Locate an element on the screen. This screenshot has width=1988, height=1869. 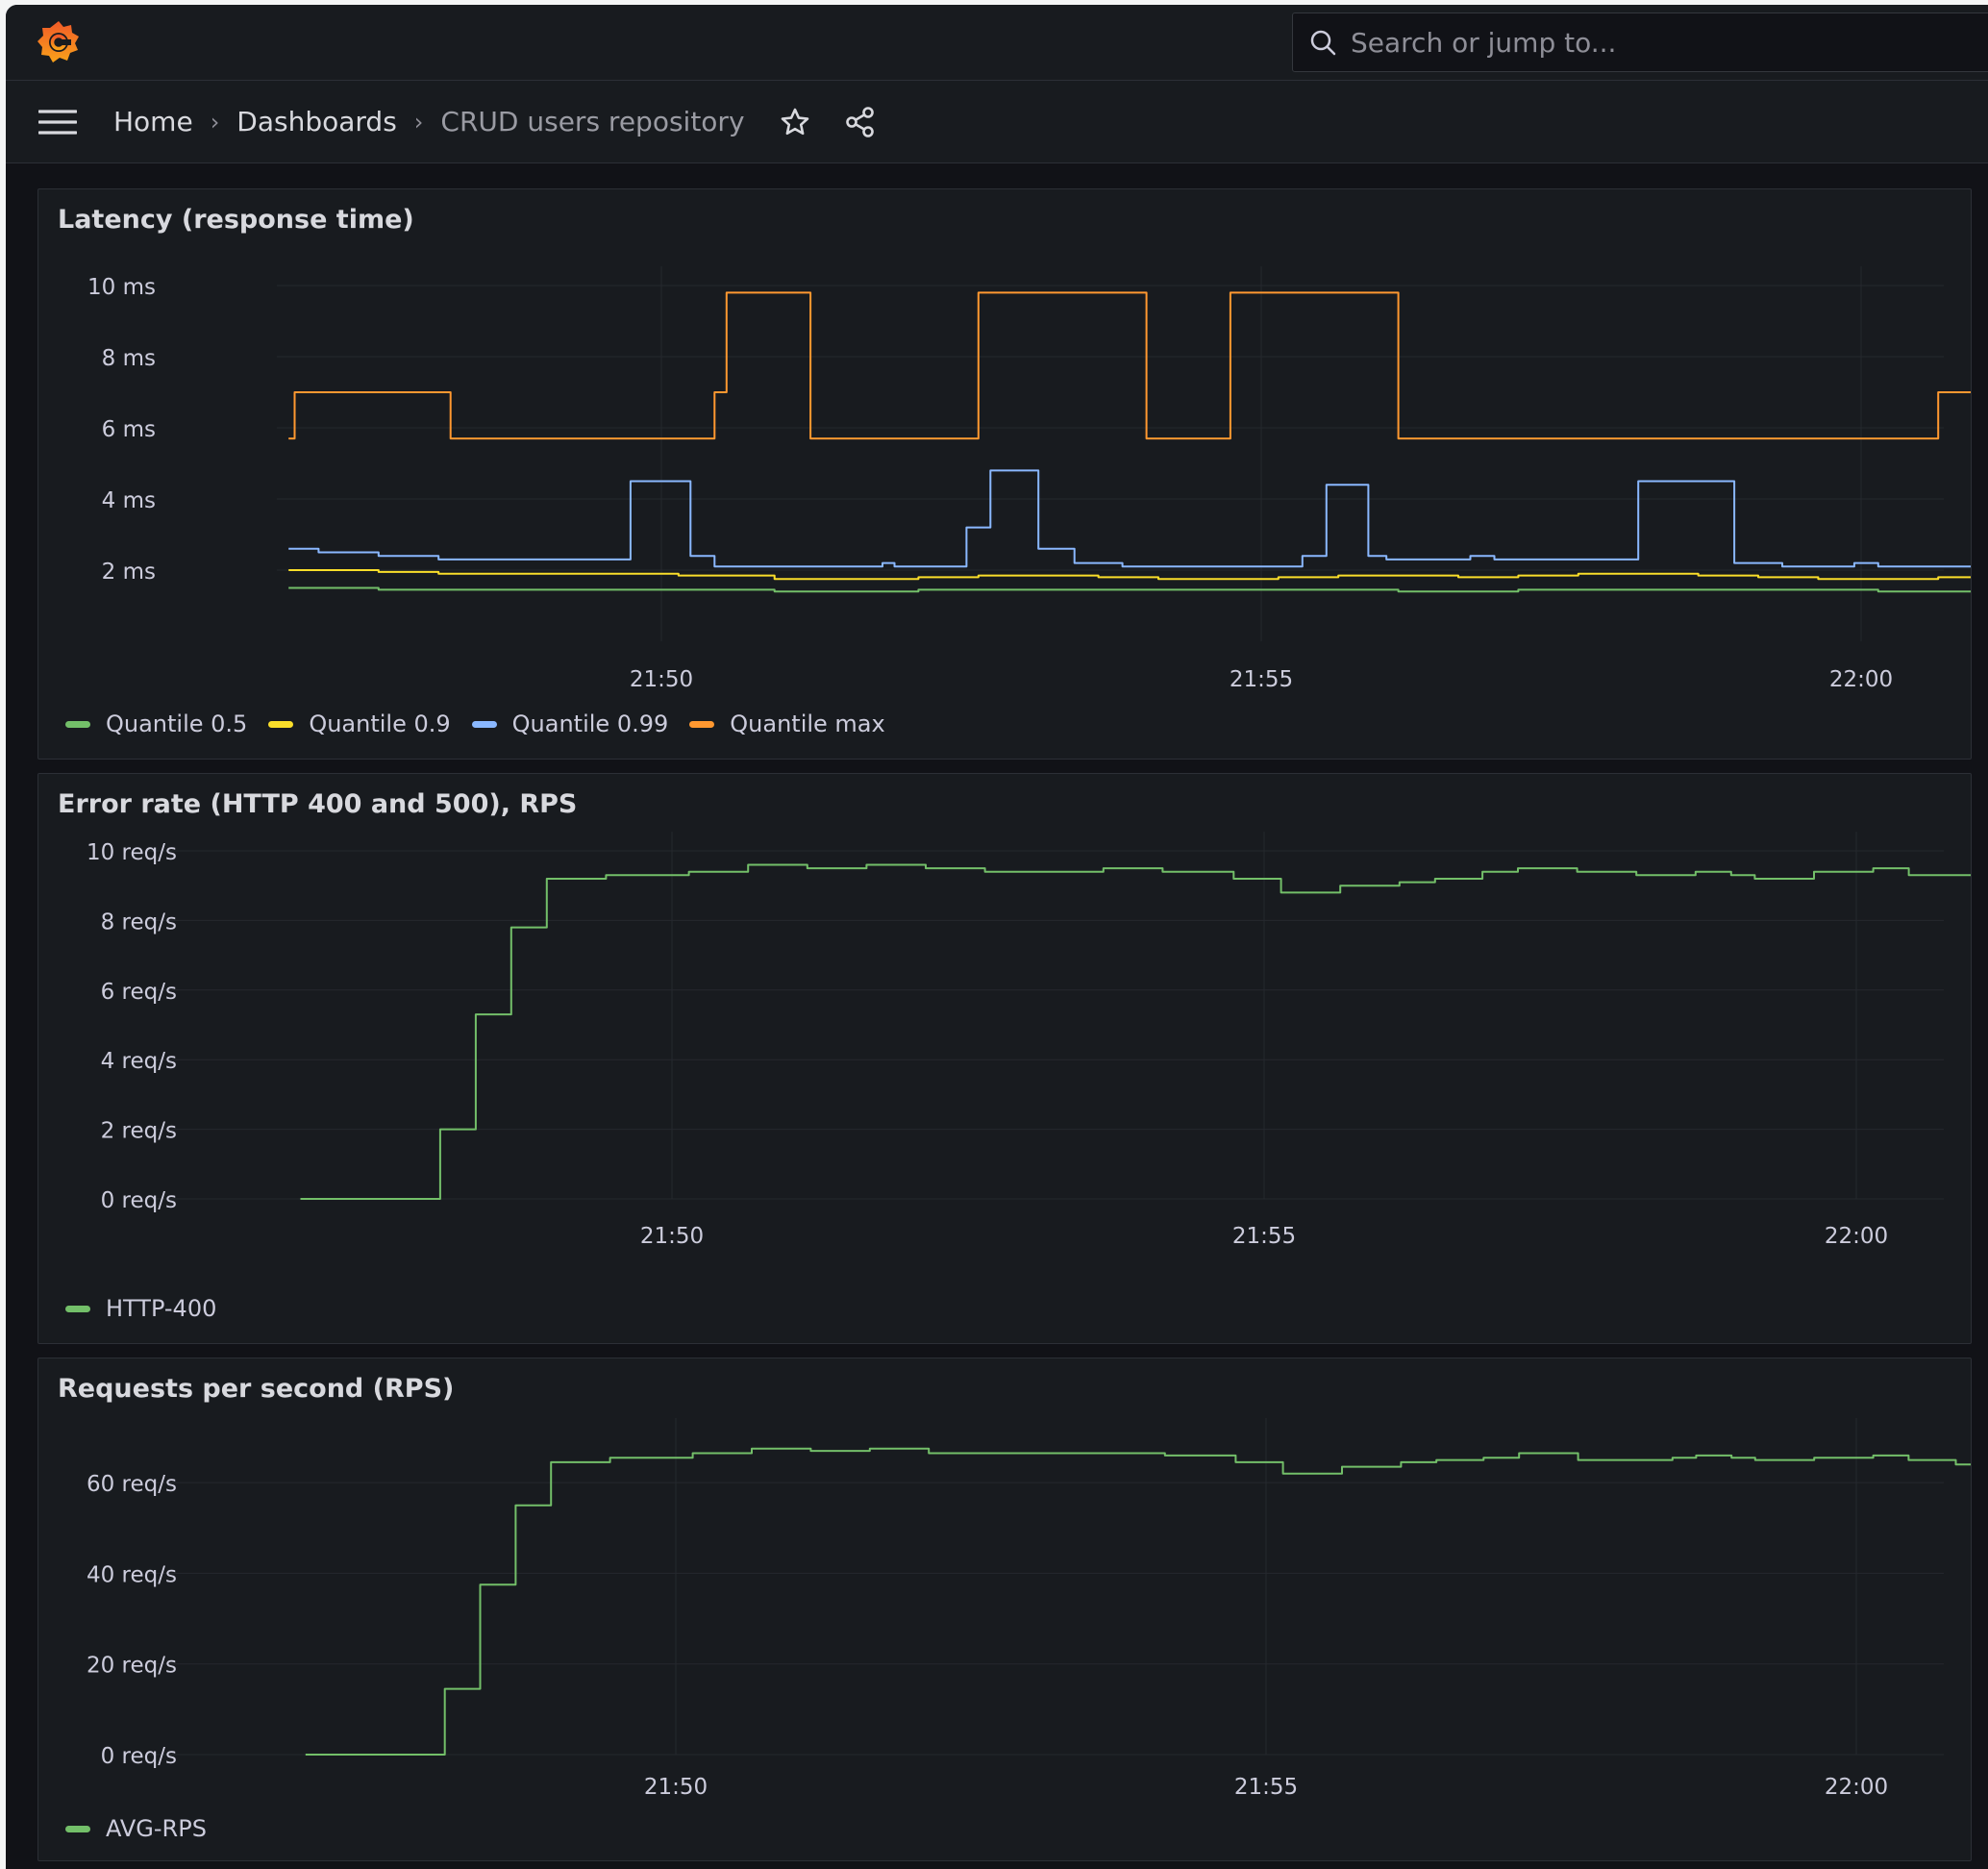
star-button is located at coordinates (795, 122).